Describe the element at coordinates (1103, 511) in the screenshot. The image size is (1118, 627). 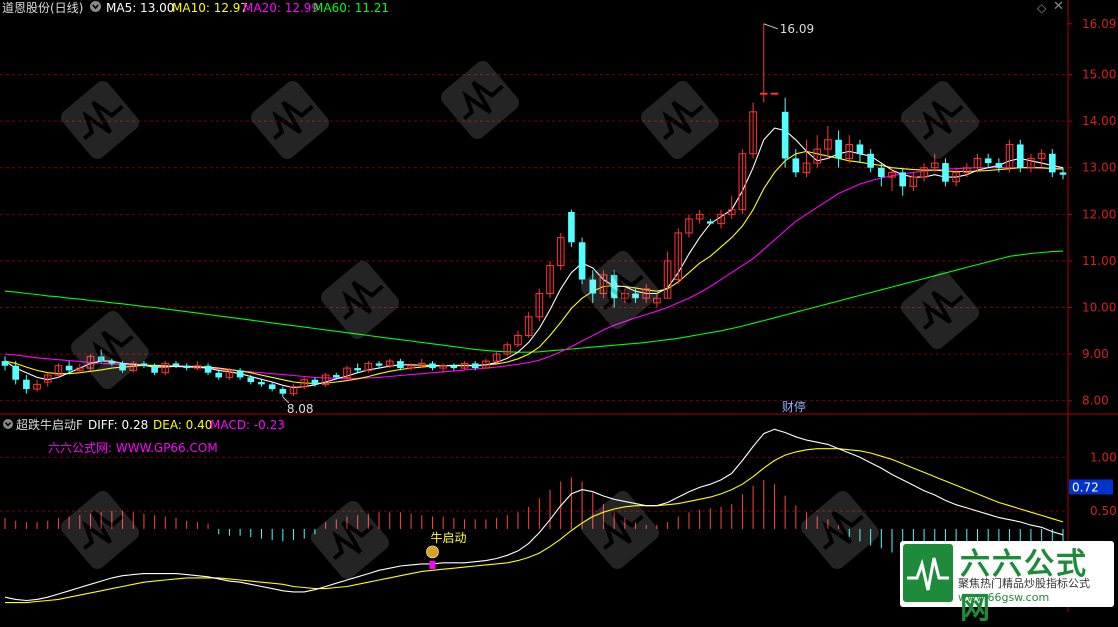
I see `indicator-tick-label: 0.50` at that location.